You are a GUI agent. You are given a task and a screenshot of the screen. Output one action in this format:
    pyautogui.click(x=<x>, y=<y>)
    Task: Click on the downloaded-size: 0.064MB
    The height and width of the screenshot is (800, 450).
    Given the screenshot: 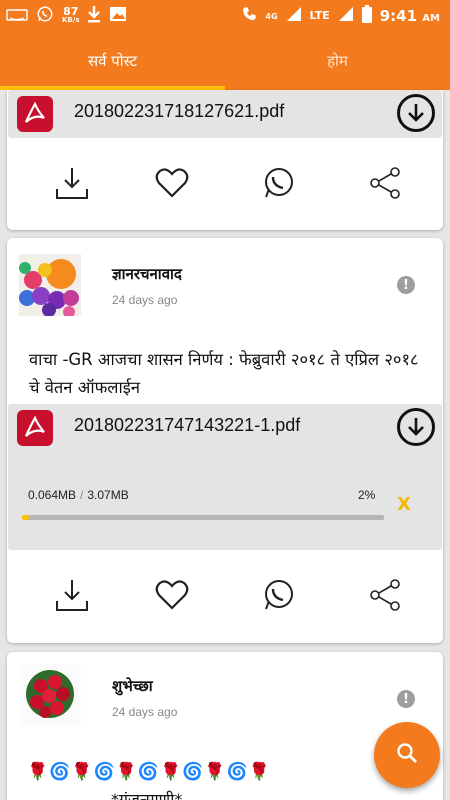 What is the action you would take?
    pyautogui.click(x=52, y=495)
    